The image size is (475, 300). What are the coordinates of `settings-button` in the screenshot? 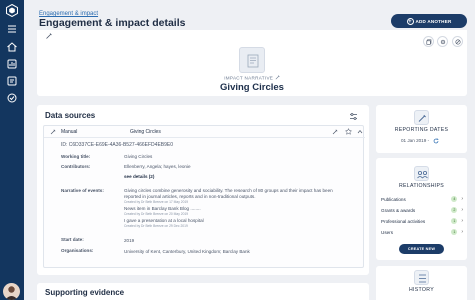 It's located at (442, 41).